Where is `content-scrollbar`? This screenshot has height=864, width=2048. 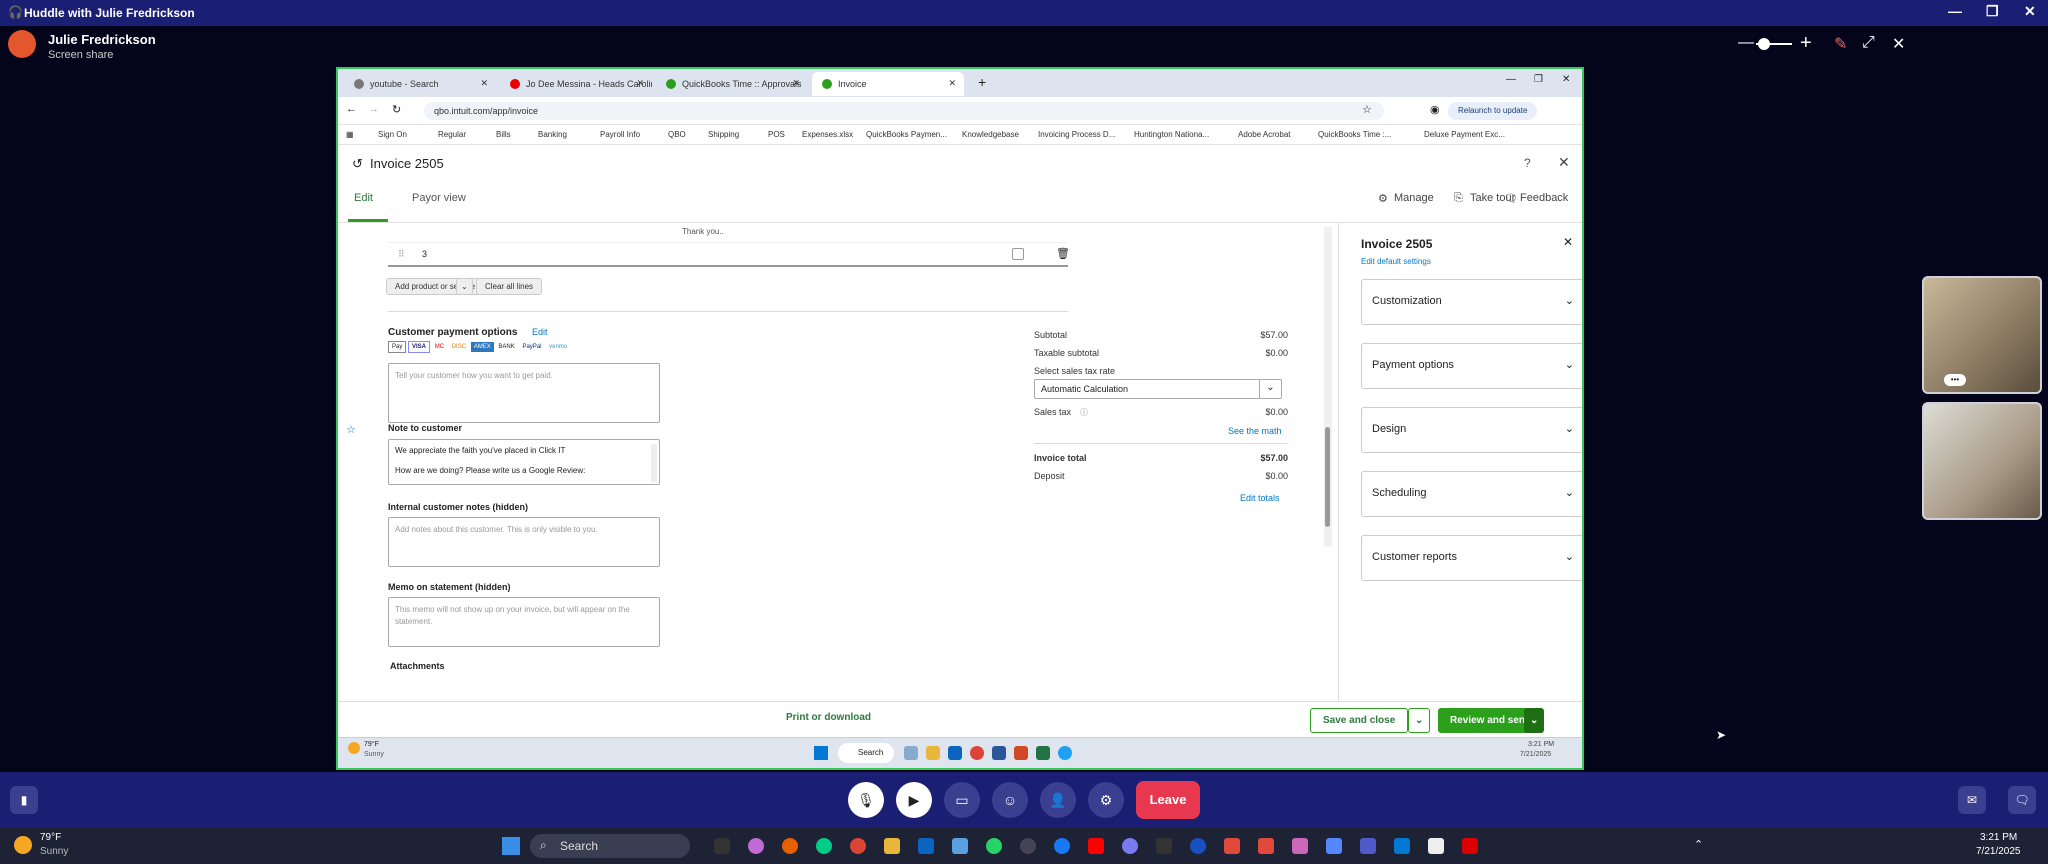
content-scrollbar is located at coordinates (1328, 387).